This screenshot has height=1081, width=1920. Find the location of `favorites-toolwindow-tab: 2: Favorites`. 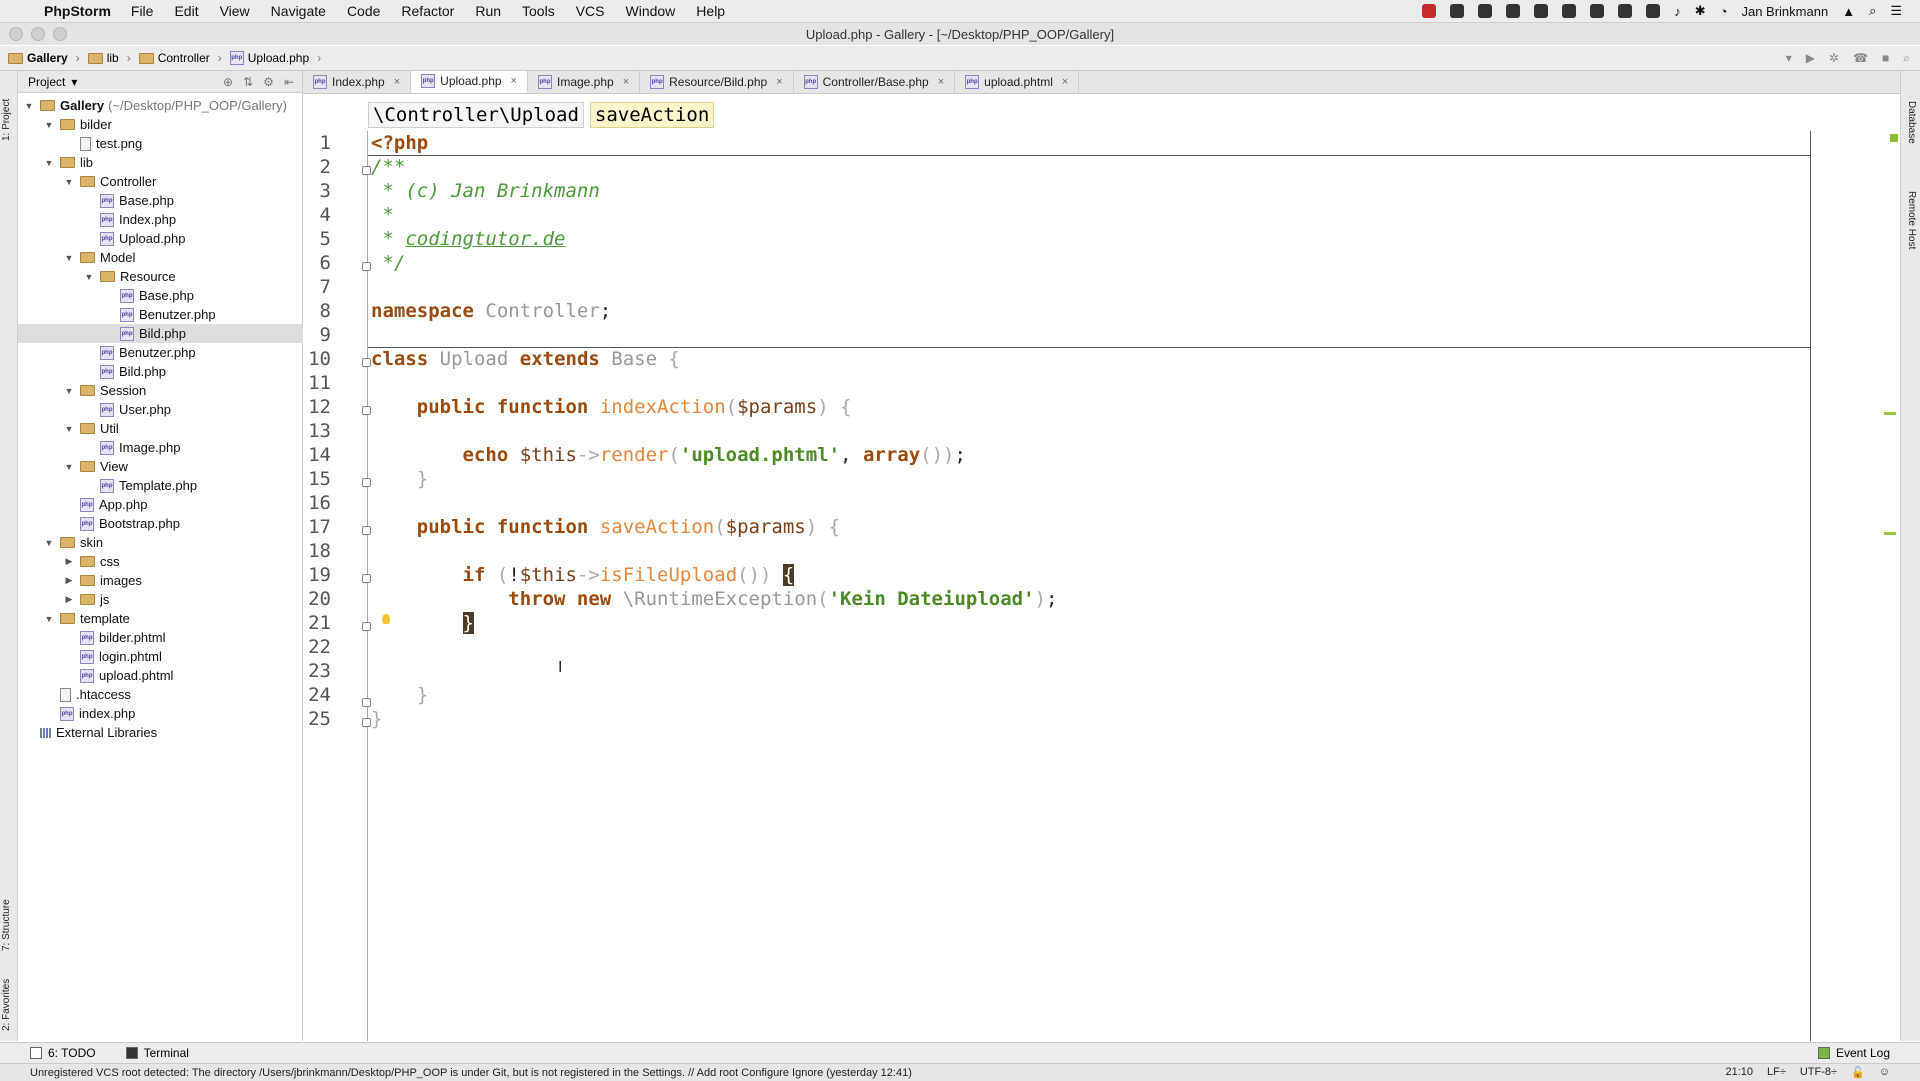

favorites-toolwindow-tab: 2: Favorites is located at coordinates (6, 1005).